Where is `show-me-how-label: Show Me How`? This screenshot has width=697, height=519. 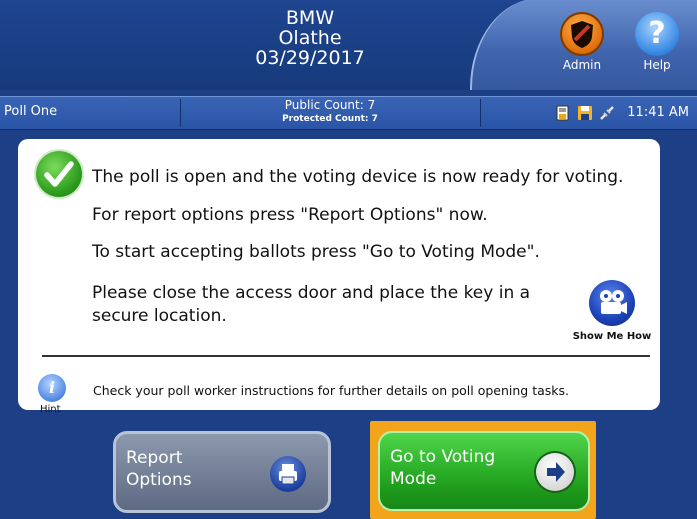 show-me-how-label: Show Me How is located at coordinates (612, 336).